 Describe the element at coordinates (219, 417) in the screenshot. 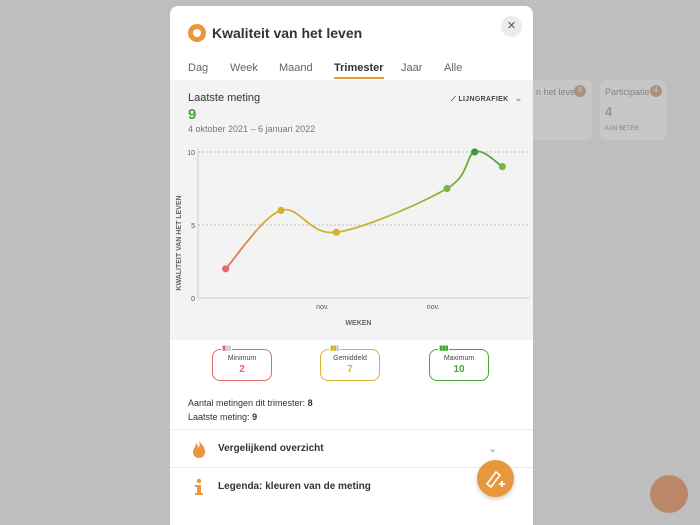

I see `last-measurement-label: Laatste meting:` at that location.